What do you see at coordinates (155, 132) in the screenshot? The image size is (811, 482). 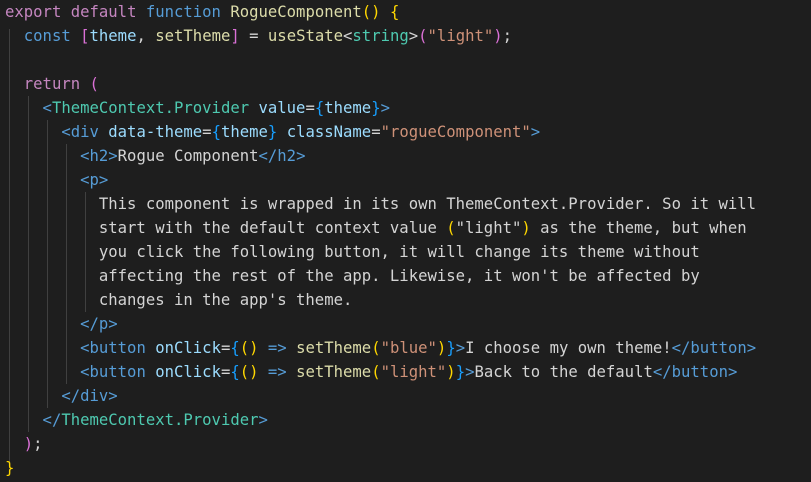 I see `code-token: data-theme` at bounding box center [155, 132].